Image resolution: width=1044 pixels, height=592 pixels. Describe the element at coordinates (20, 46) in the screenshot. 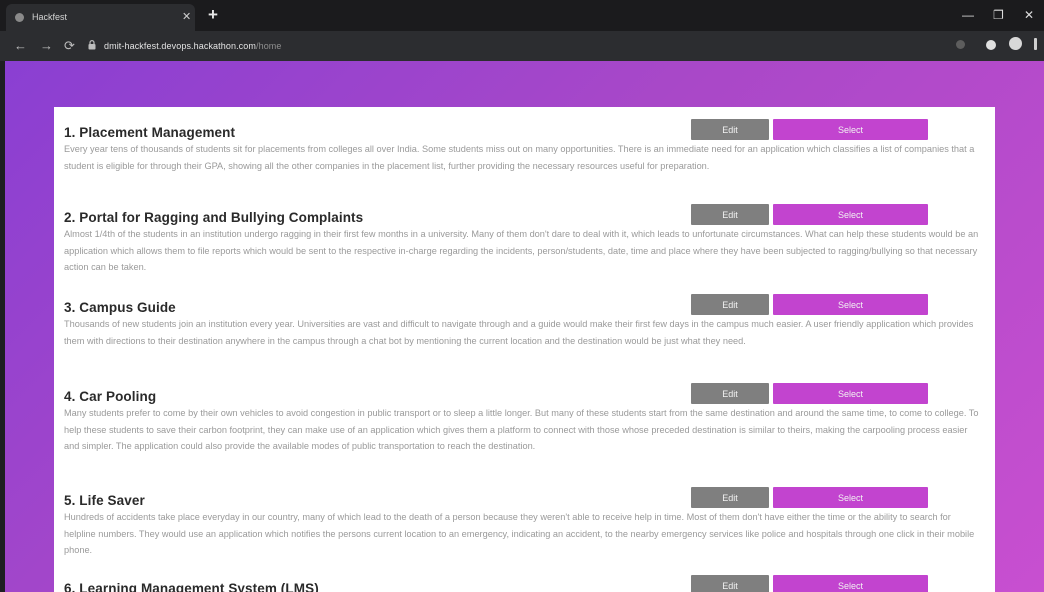

I see `back-button: ←` at that location.